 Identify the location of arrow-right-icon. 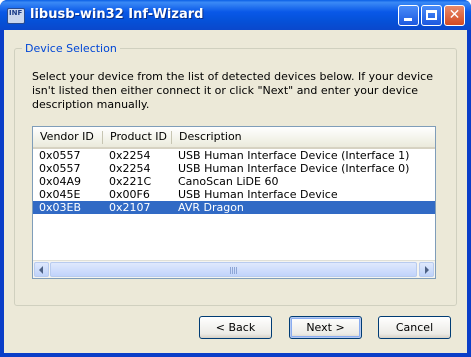
(427, 270).